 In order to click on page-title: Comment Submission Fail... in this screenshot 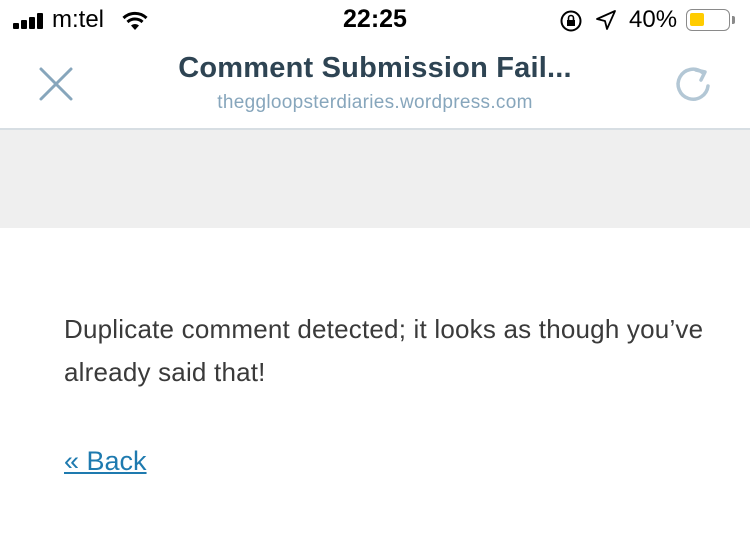, I will do `click(375, 68)`.